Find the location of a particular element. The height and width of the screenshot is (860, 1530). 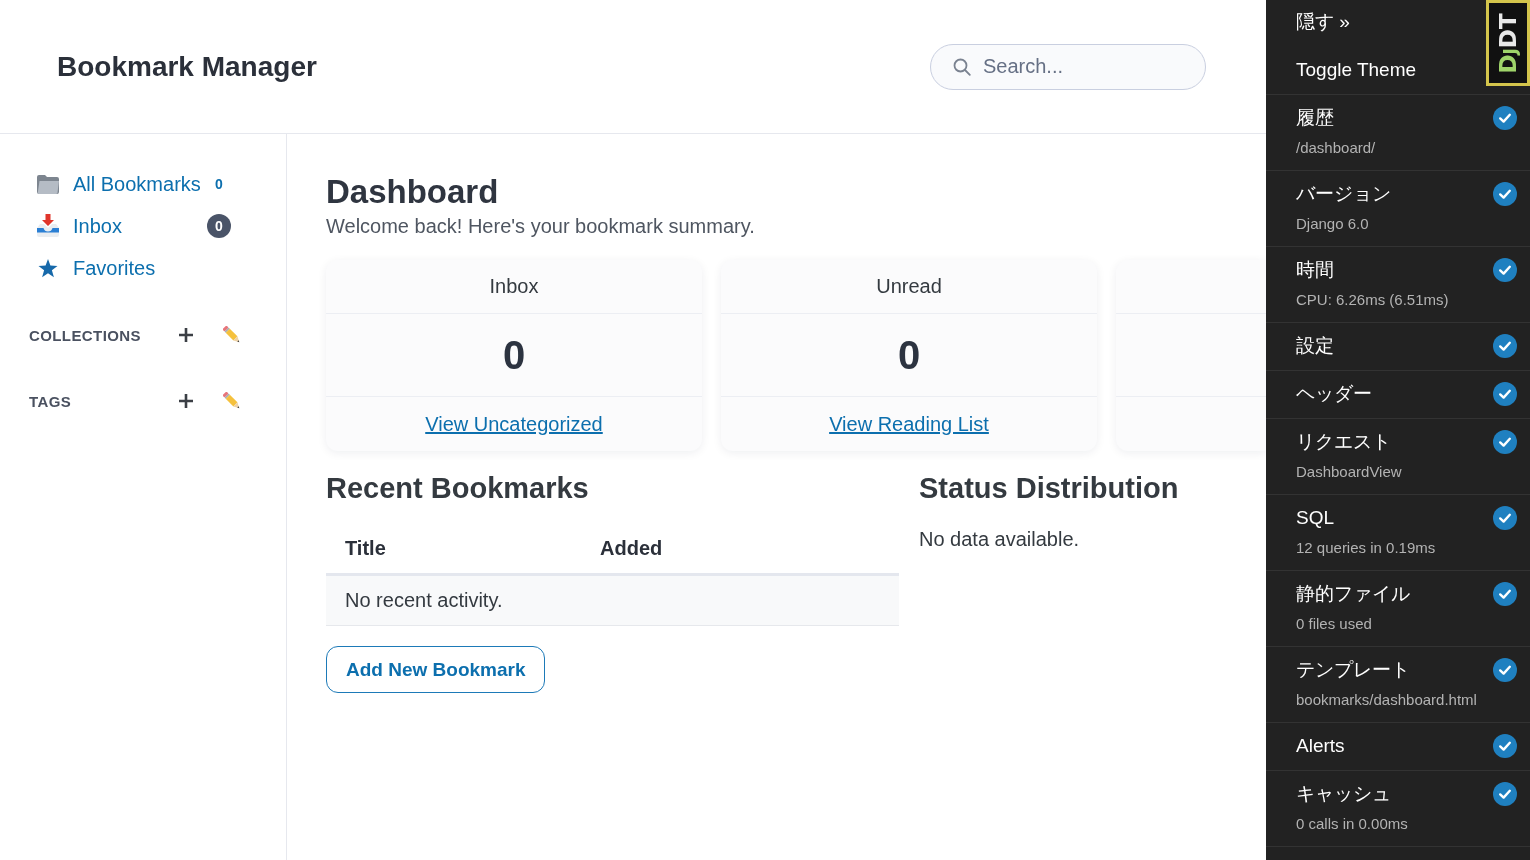

panel-title: Alerts is located at coordinates (1320, 746).